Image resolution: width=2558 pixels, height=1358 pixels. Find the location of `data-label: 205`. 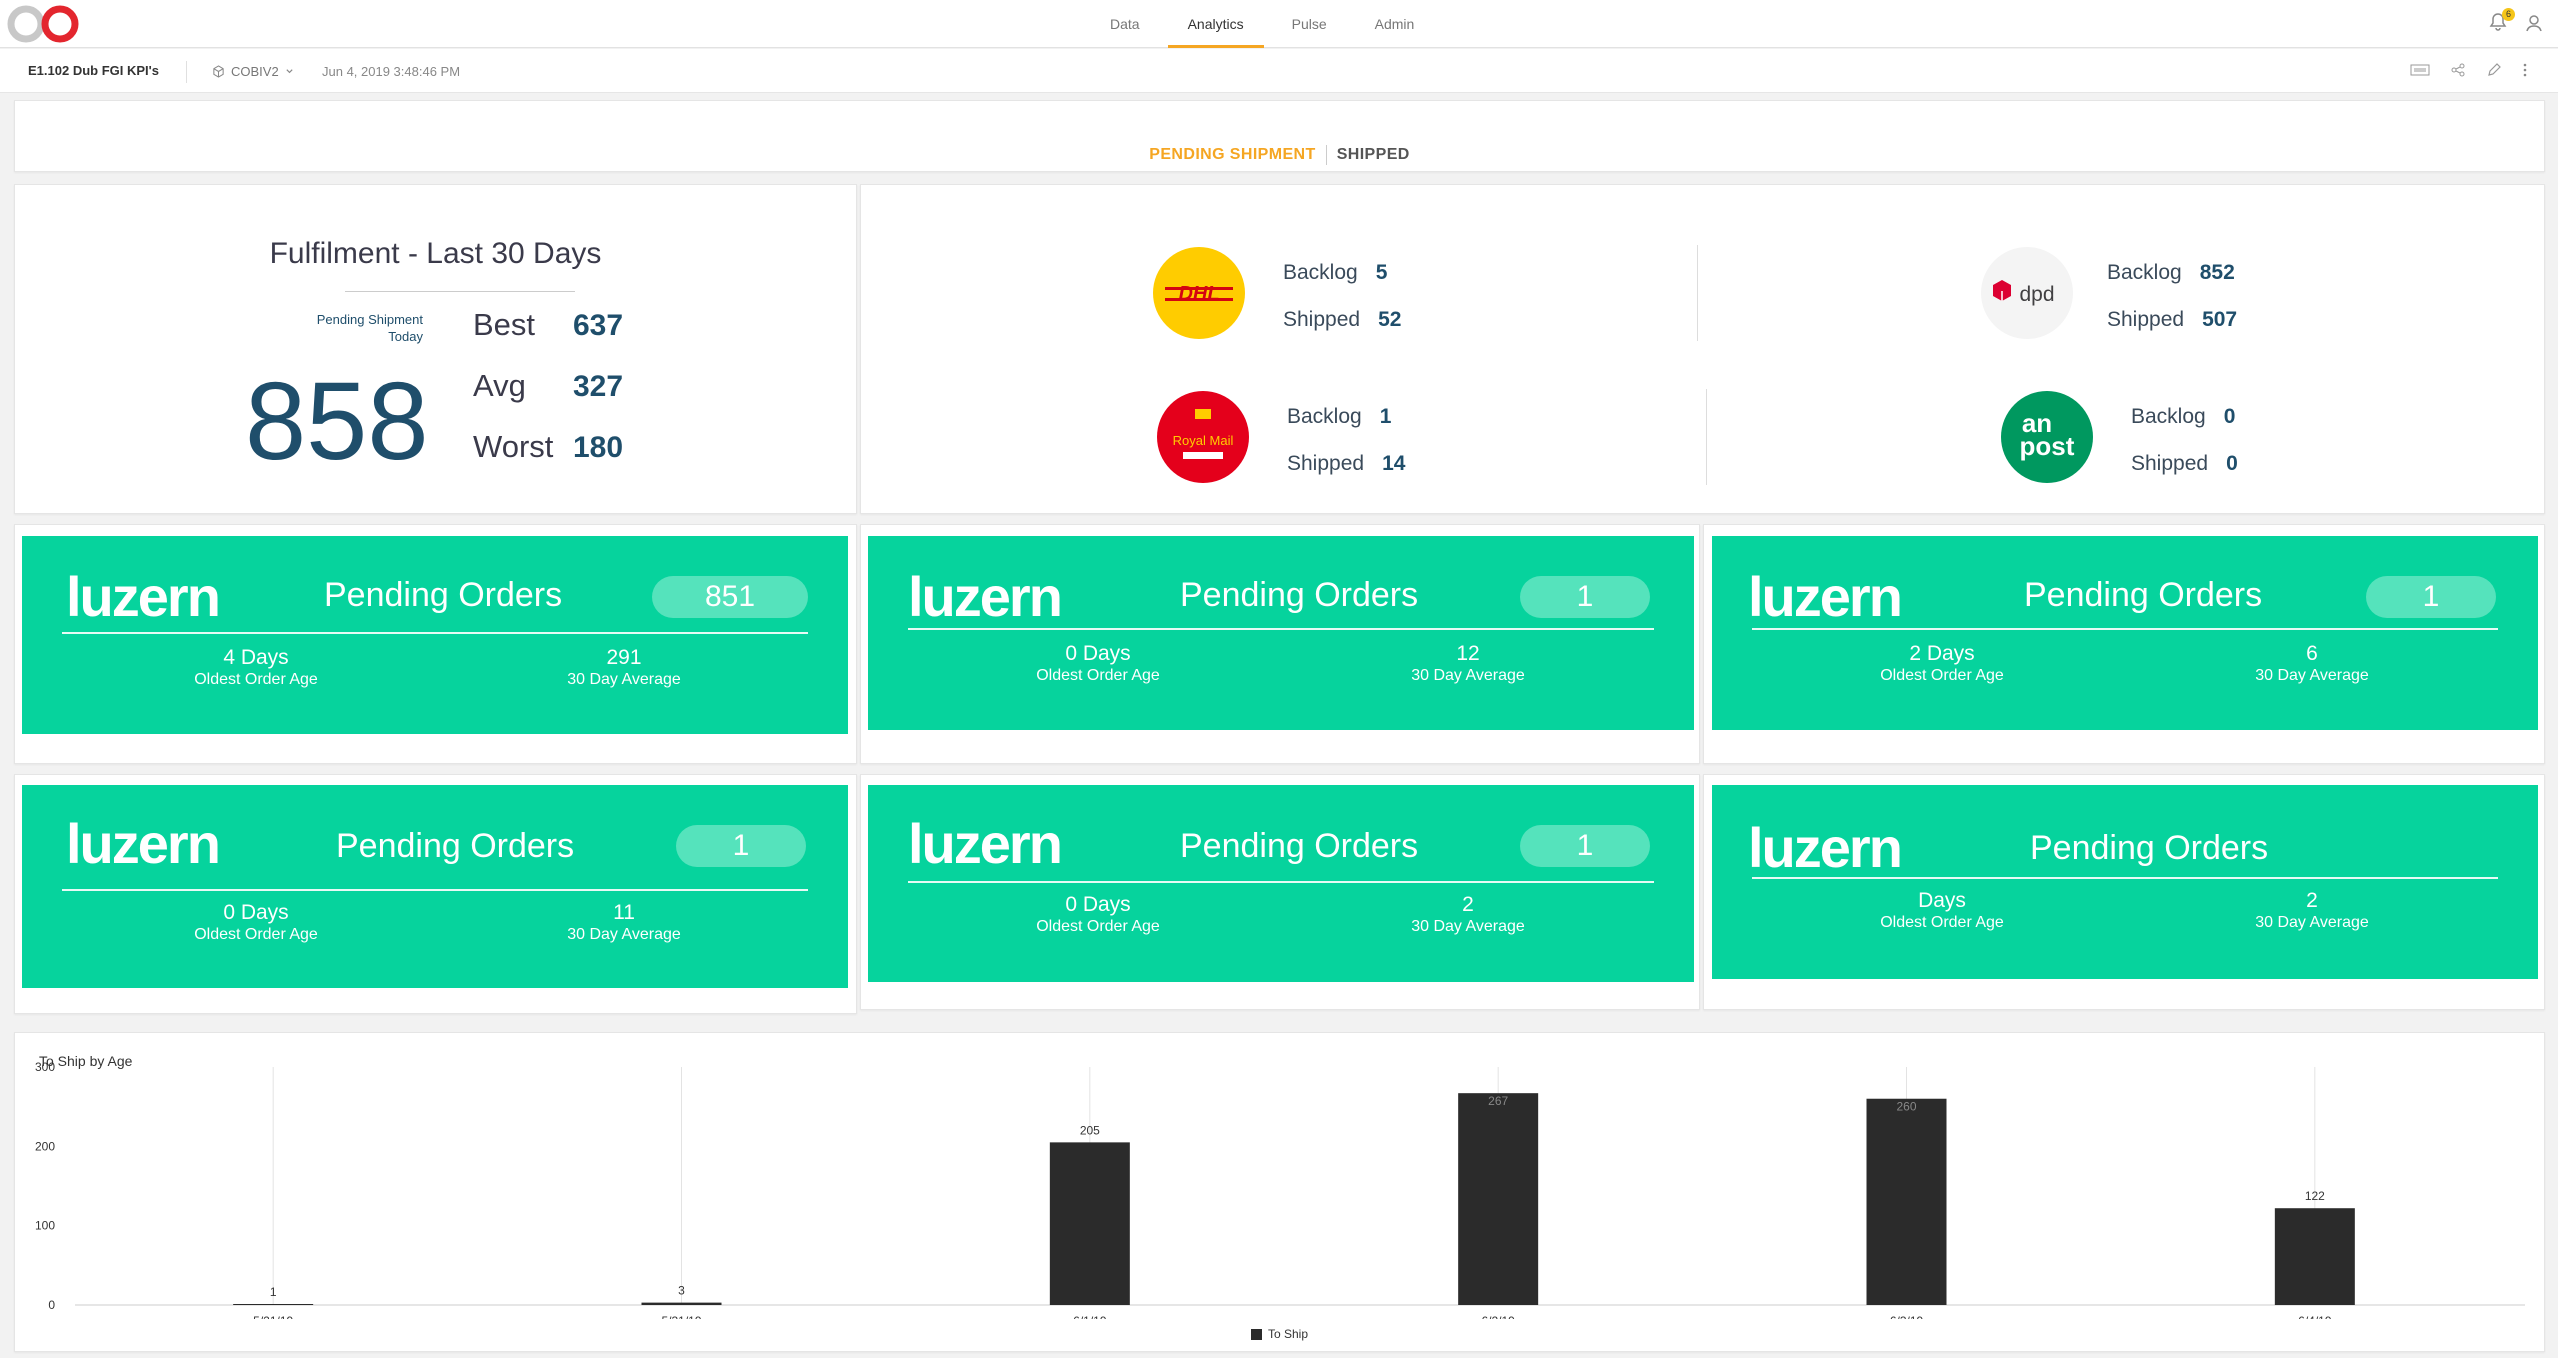

data-label: 205 is located at coordinates (1090, 1130).